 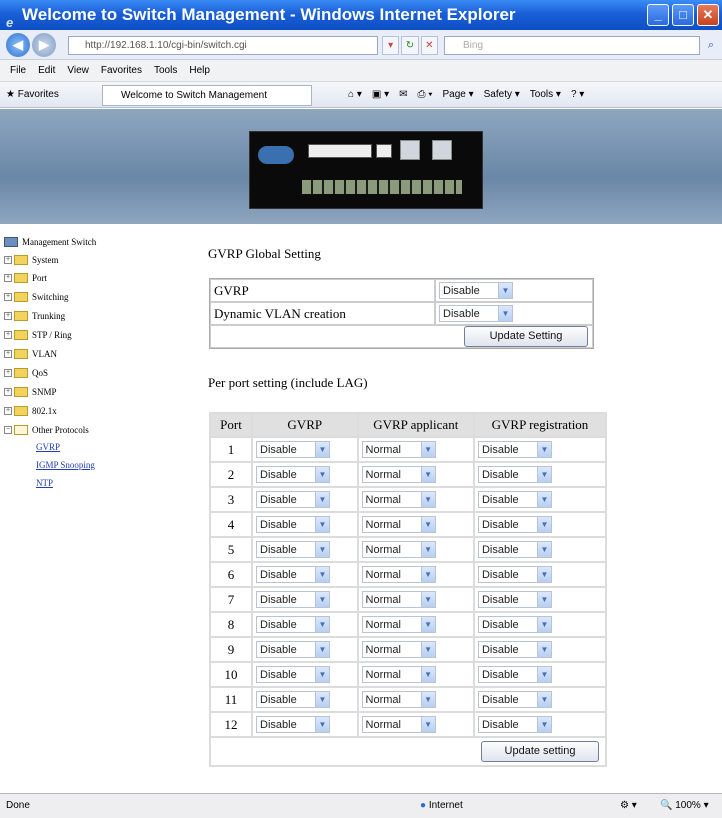 I want to click on print-icon: ⎙ ▾, so click(x=424, y=95).